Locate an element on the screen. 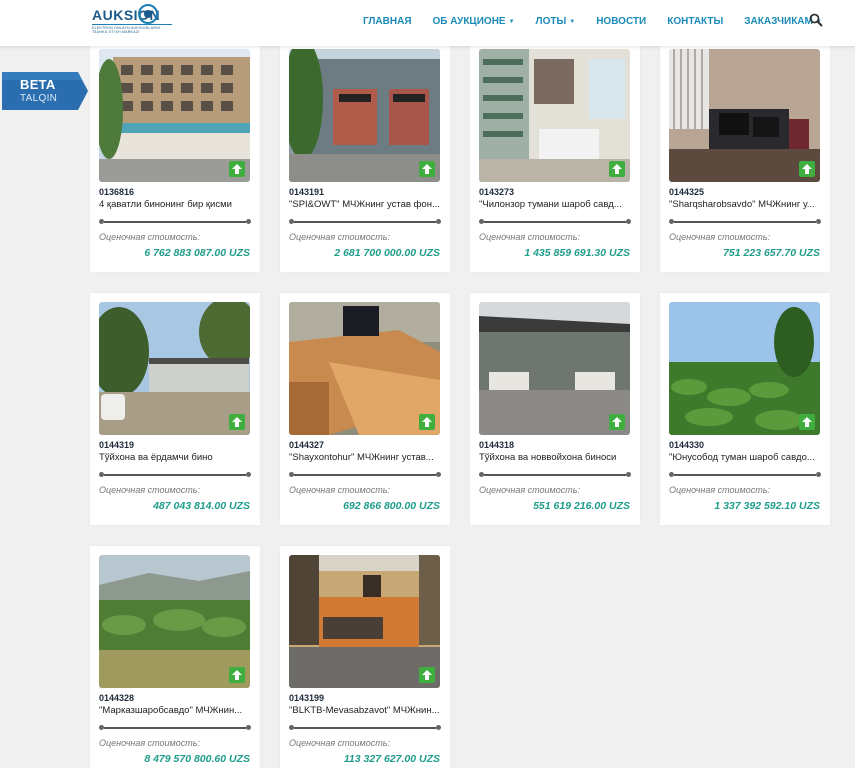 The width and height of the screenshot is (855, 768). lot-code: 0143273 is located at coordinates (497, 192).